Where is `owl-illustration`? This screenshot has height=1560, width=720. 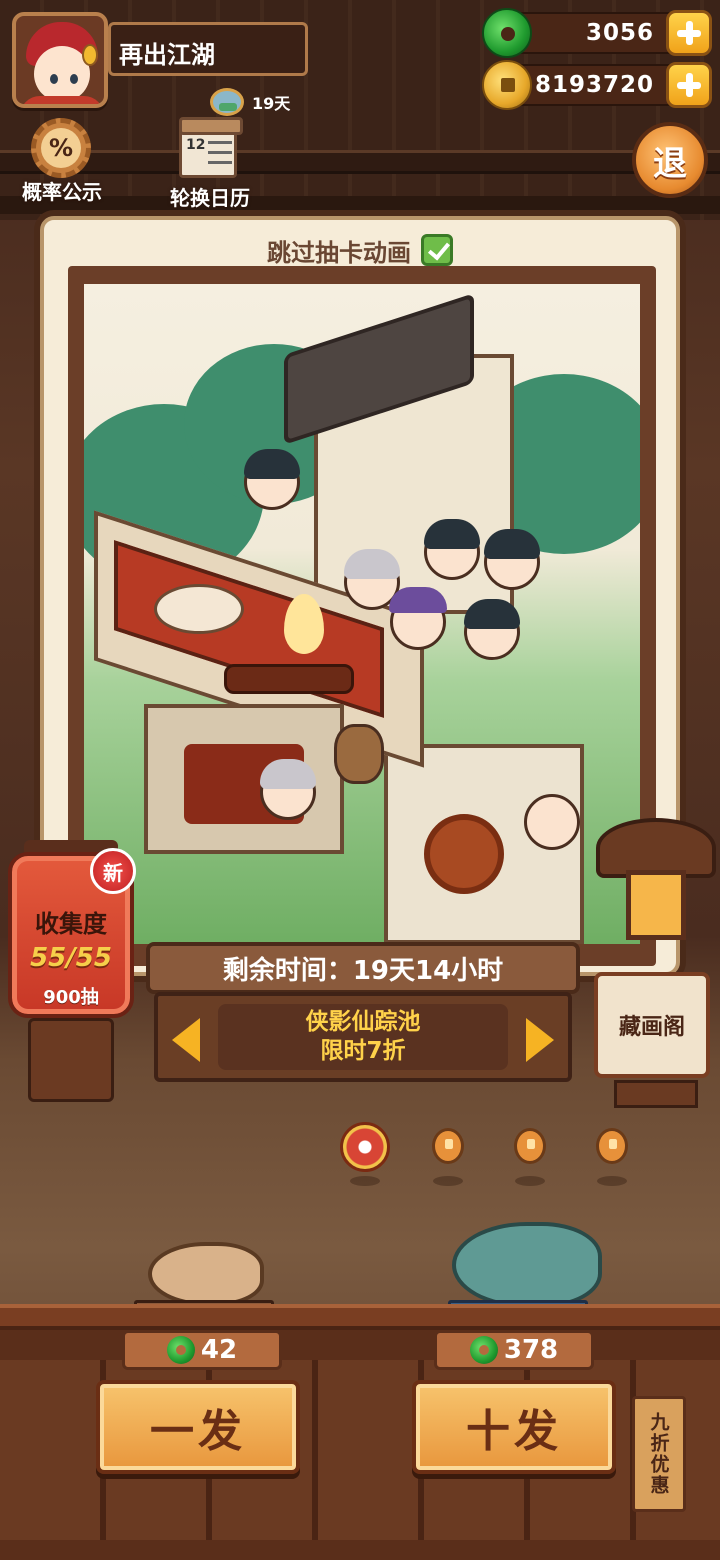 owl-illustration is located at coordinates (359, 754).